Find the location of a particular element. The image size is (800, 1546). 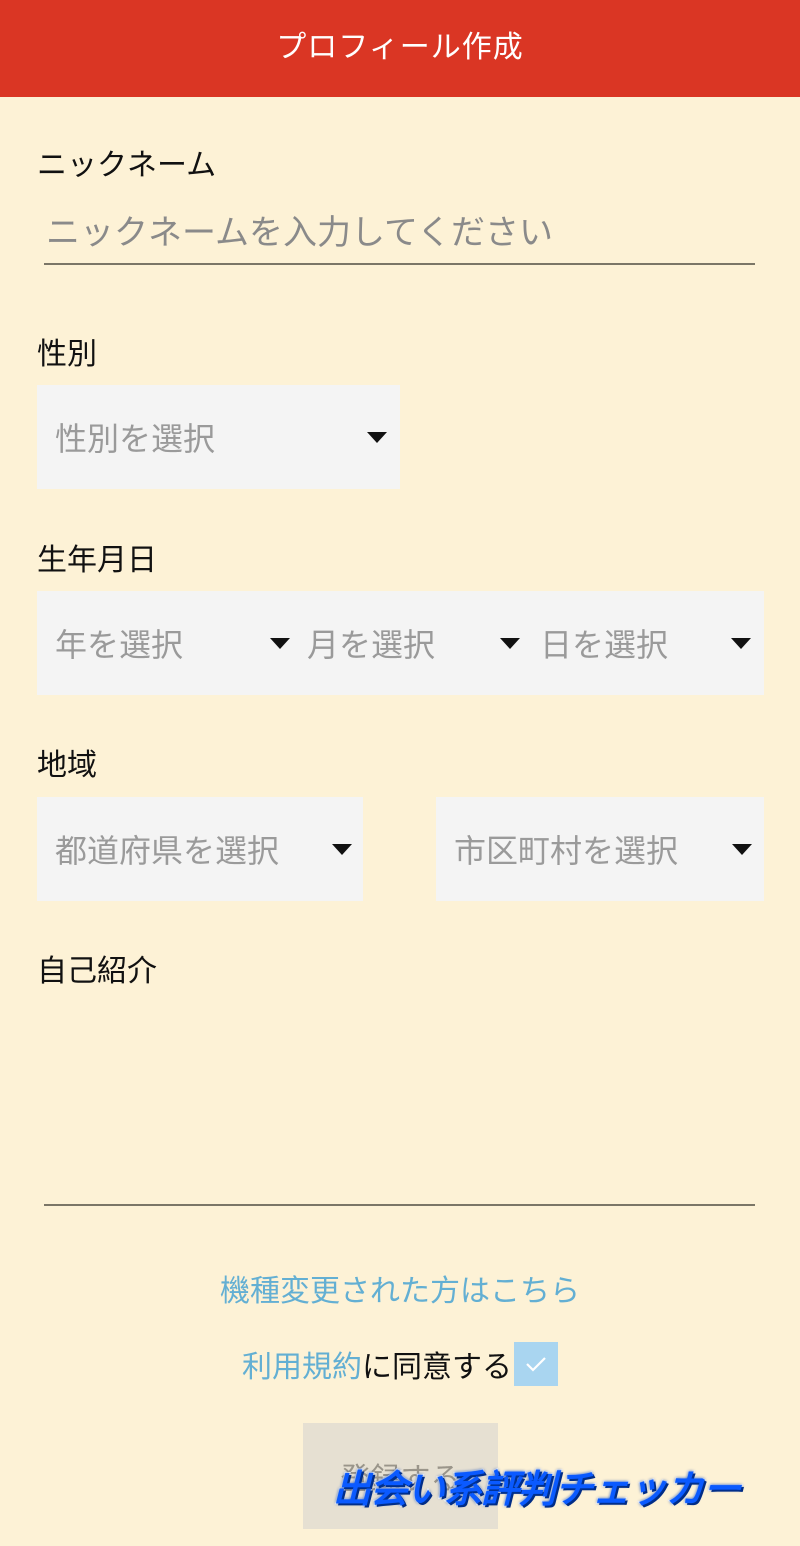

terms-agree-row: 利用規約 に同意する is located at coordinates (400, 1364).